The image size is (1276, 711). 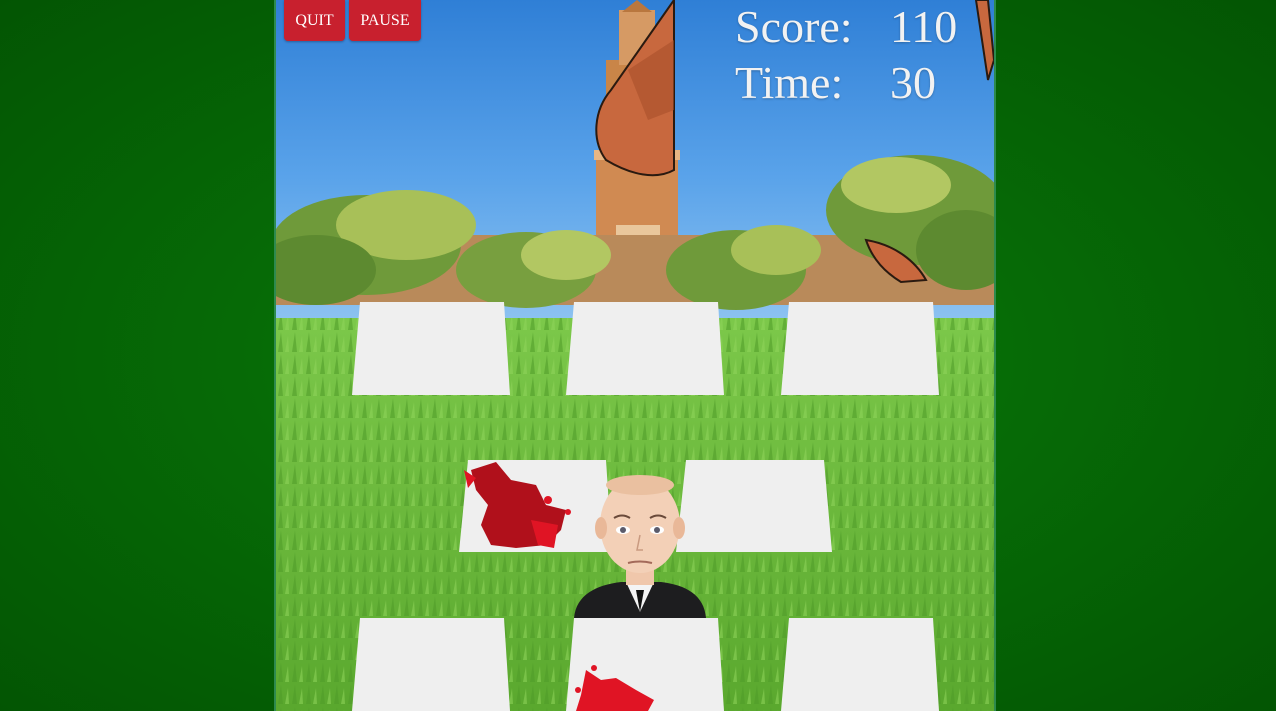 What do you see at coordinates (789, 82) in the screenshot?
I see `time-label: Time:` at bounding box center [789, 82].